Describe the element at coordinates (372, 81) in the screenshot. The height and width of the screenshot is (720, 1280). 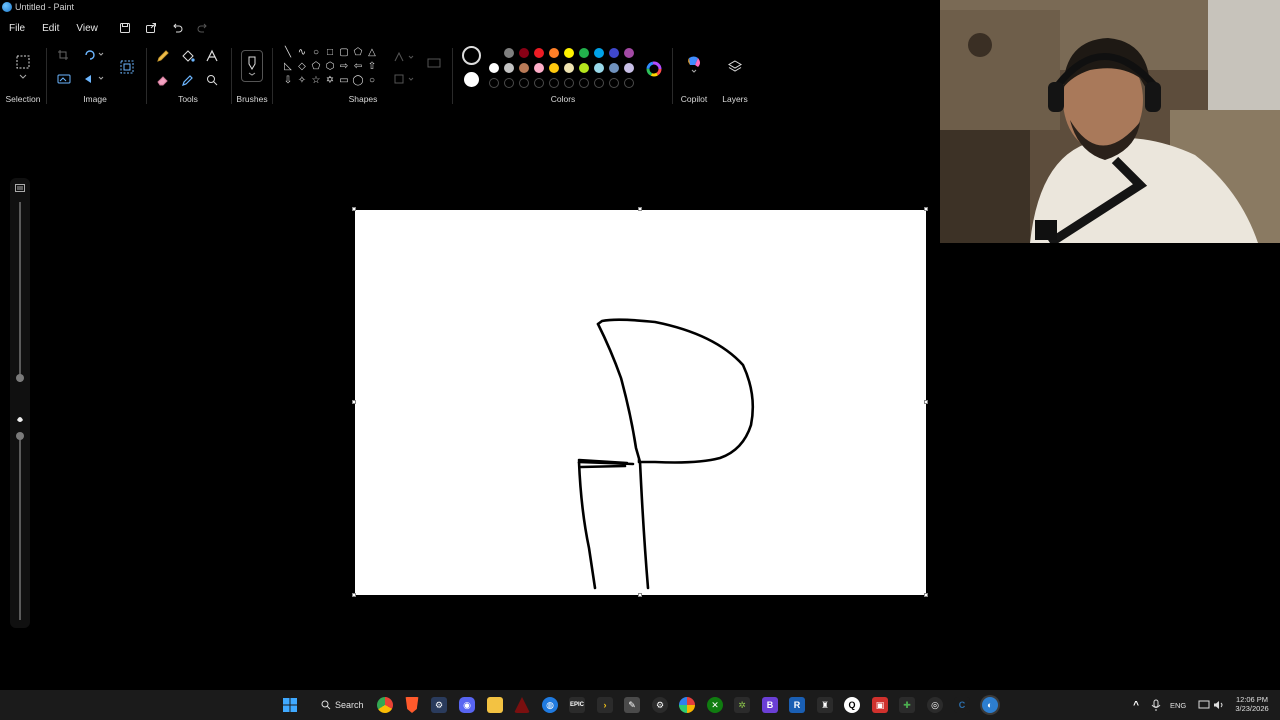
I see `cloud-callout-shape-icon: ○` at that location.